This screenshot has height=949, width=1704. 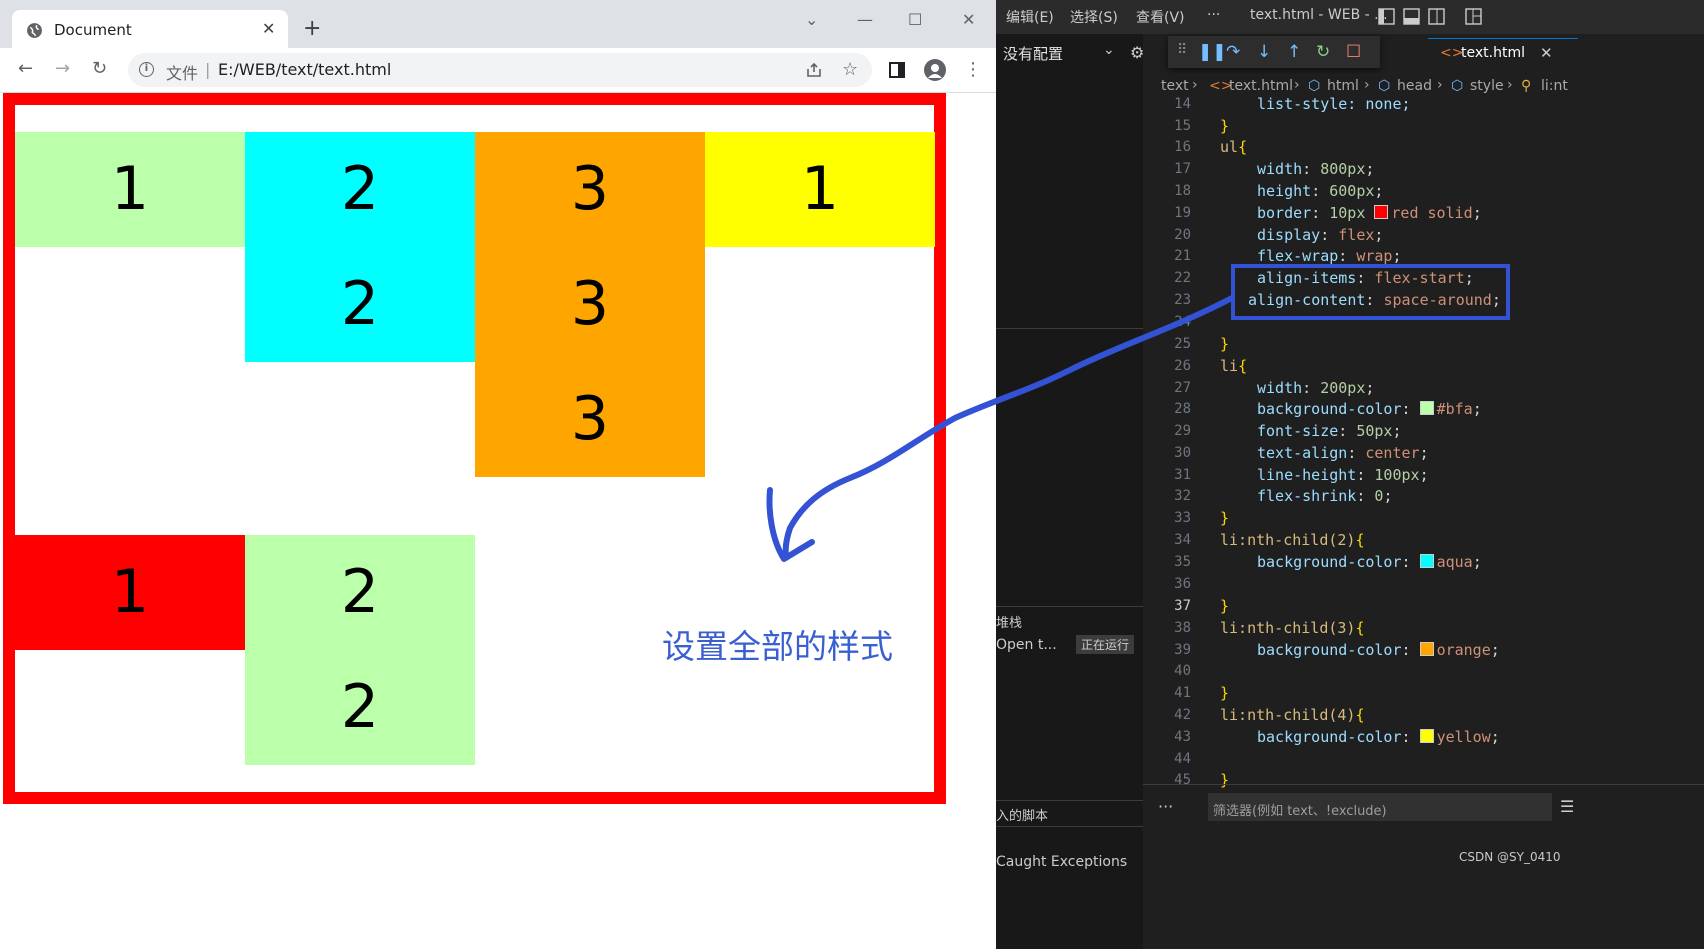 I want to click on breadcrumb-item: html, so click(x=1343, y=86).